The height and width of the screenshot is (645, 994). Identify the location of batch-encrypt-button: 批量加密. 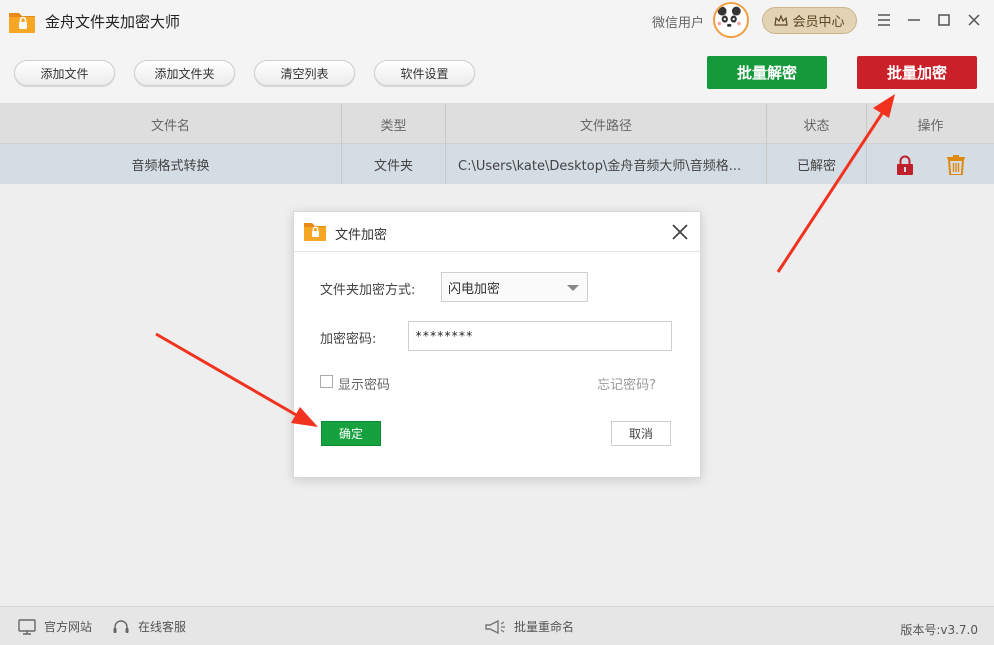
(917, 72).